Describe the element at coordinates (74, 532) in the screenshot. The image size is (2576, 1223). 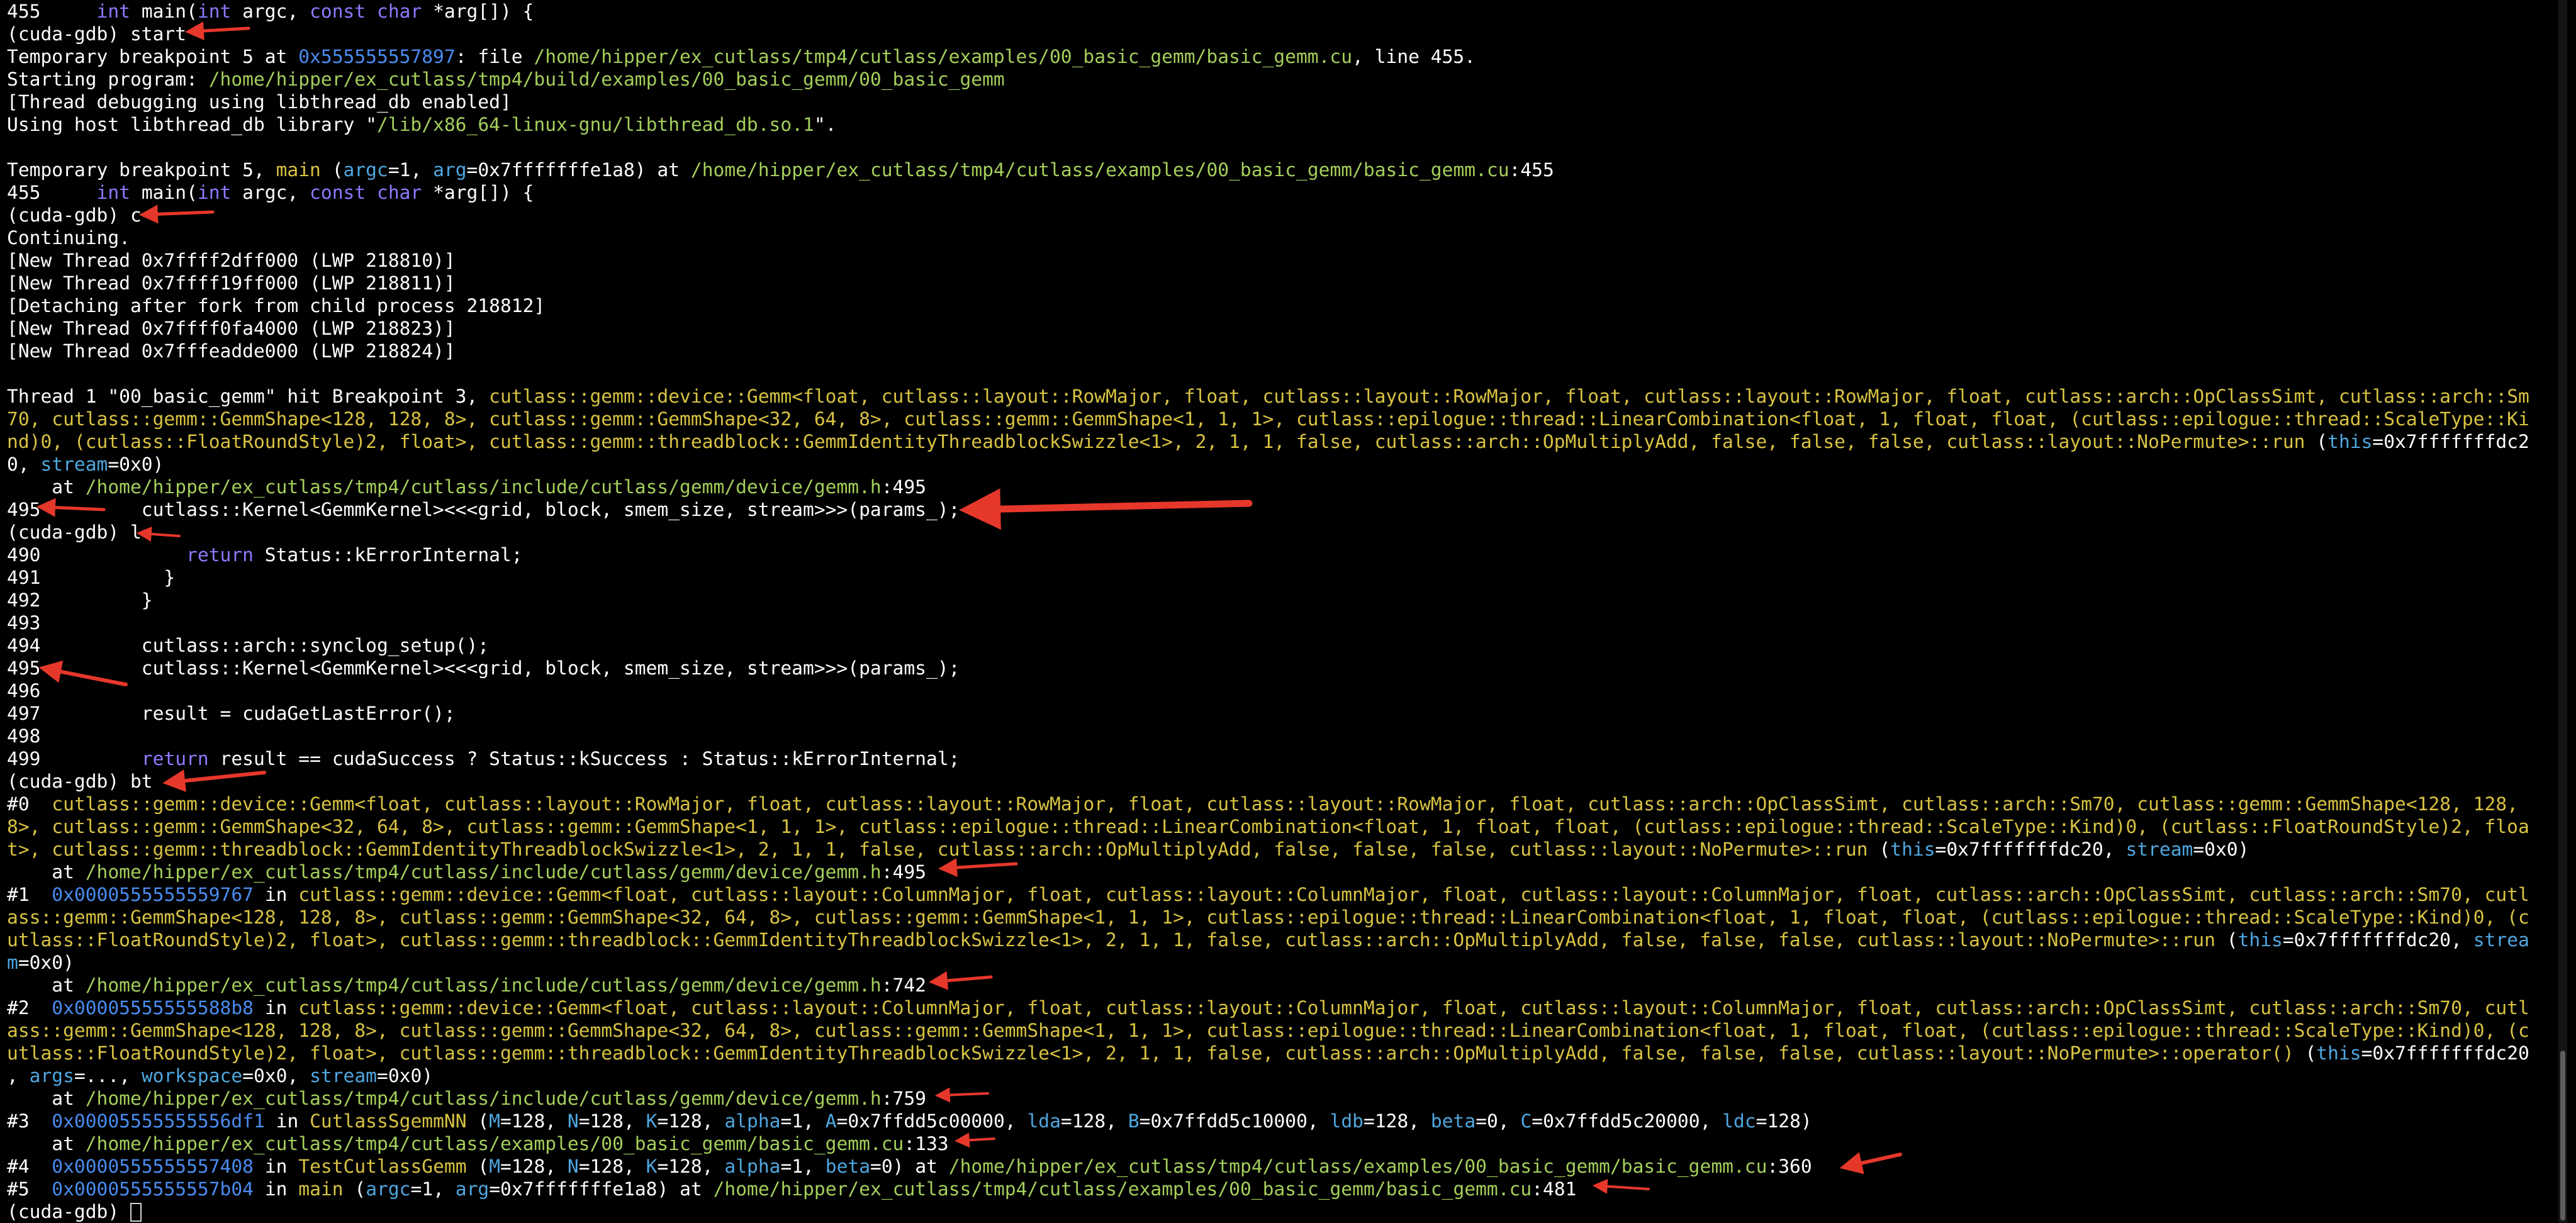
I see `terminal-text-segment: (cuda-gdb) l` at that location.